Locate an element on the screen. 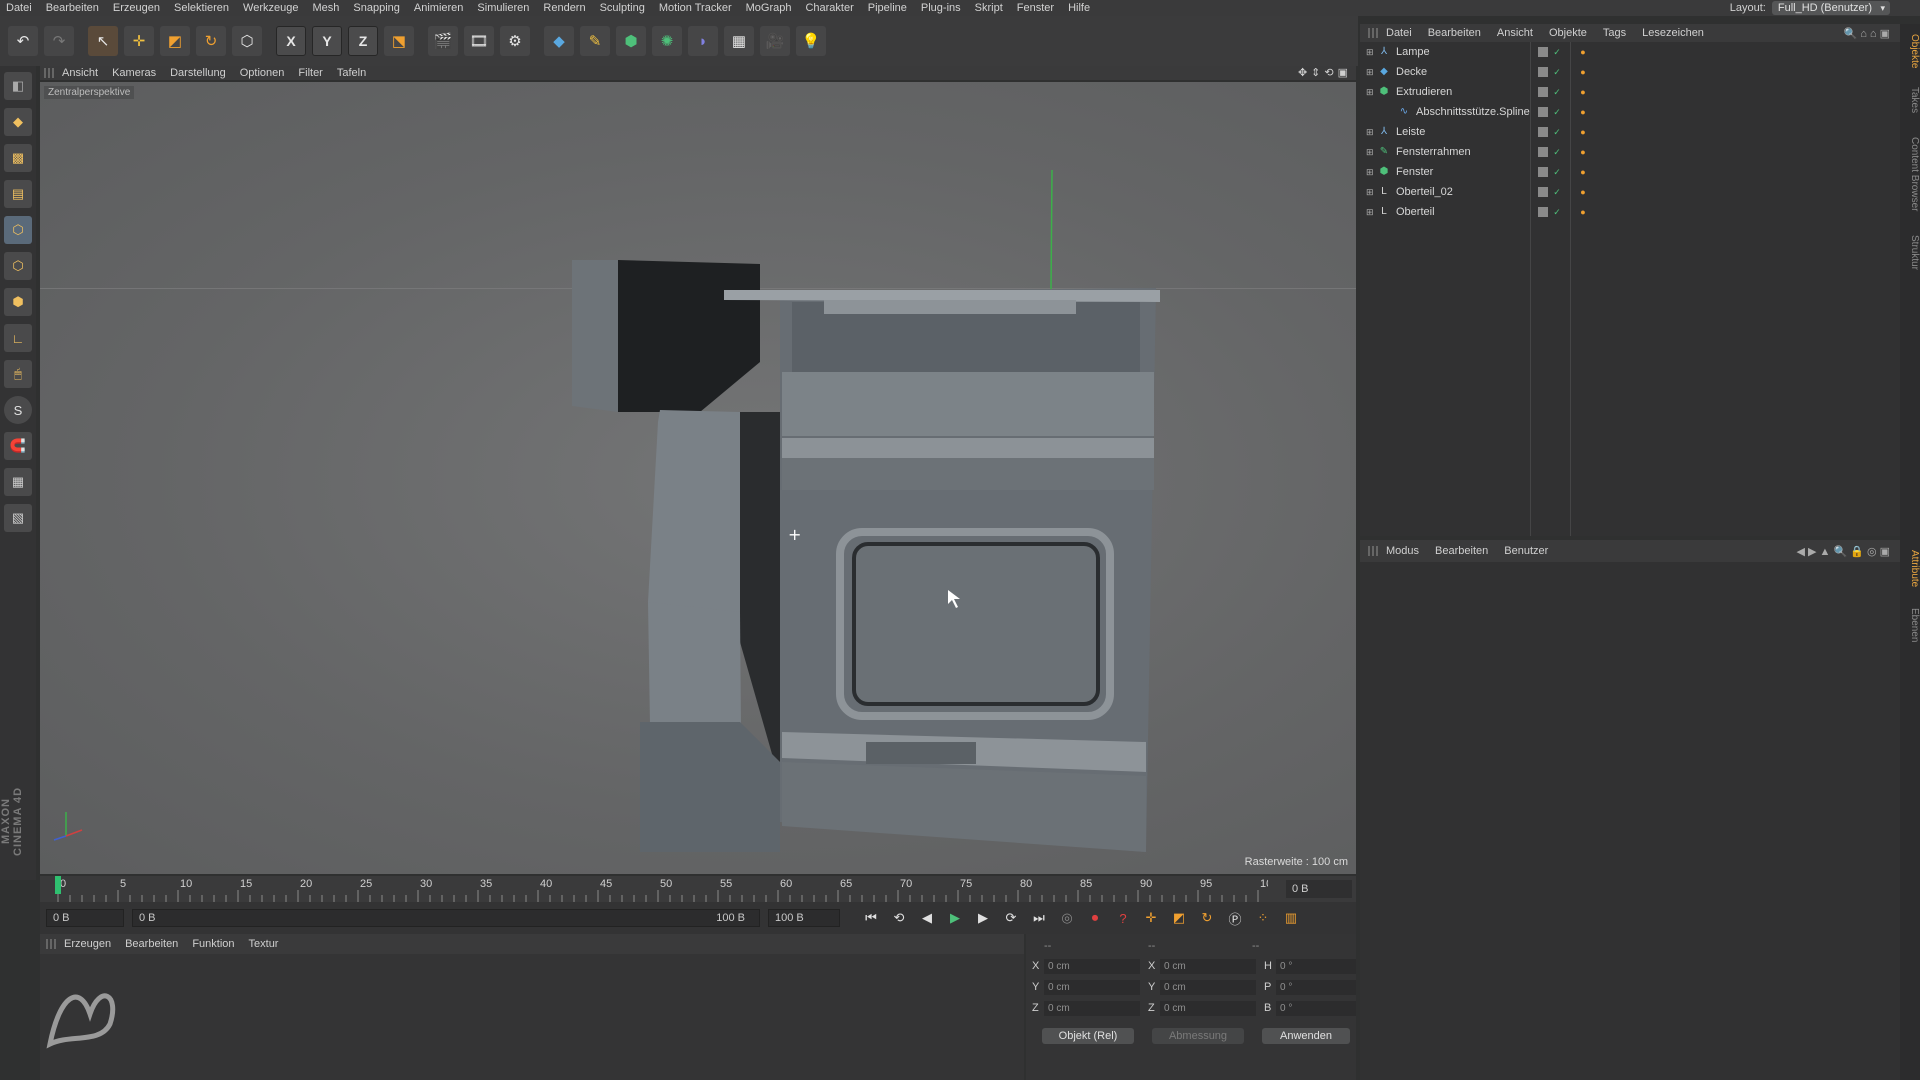 The height and width of the screenshot is (1080, 1920). render-picture-viewer-icon: 🎞 is located at coordinates (479, 41).